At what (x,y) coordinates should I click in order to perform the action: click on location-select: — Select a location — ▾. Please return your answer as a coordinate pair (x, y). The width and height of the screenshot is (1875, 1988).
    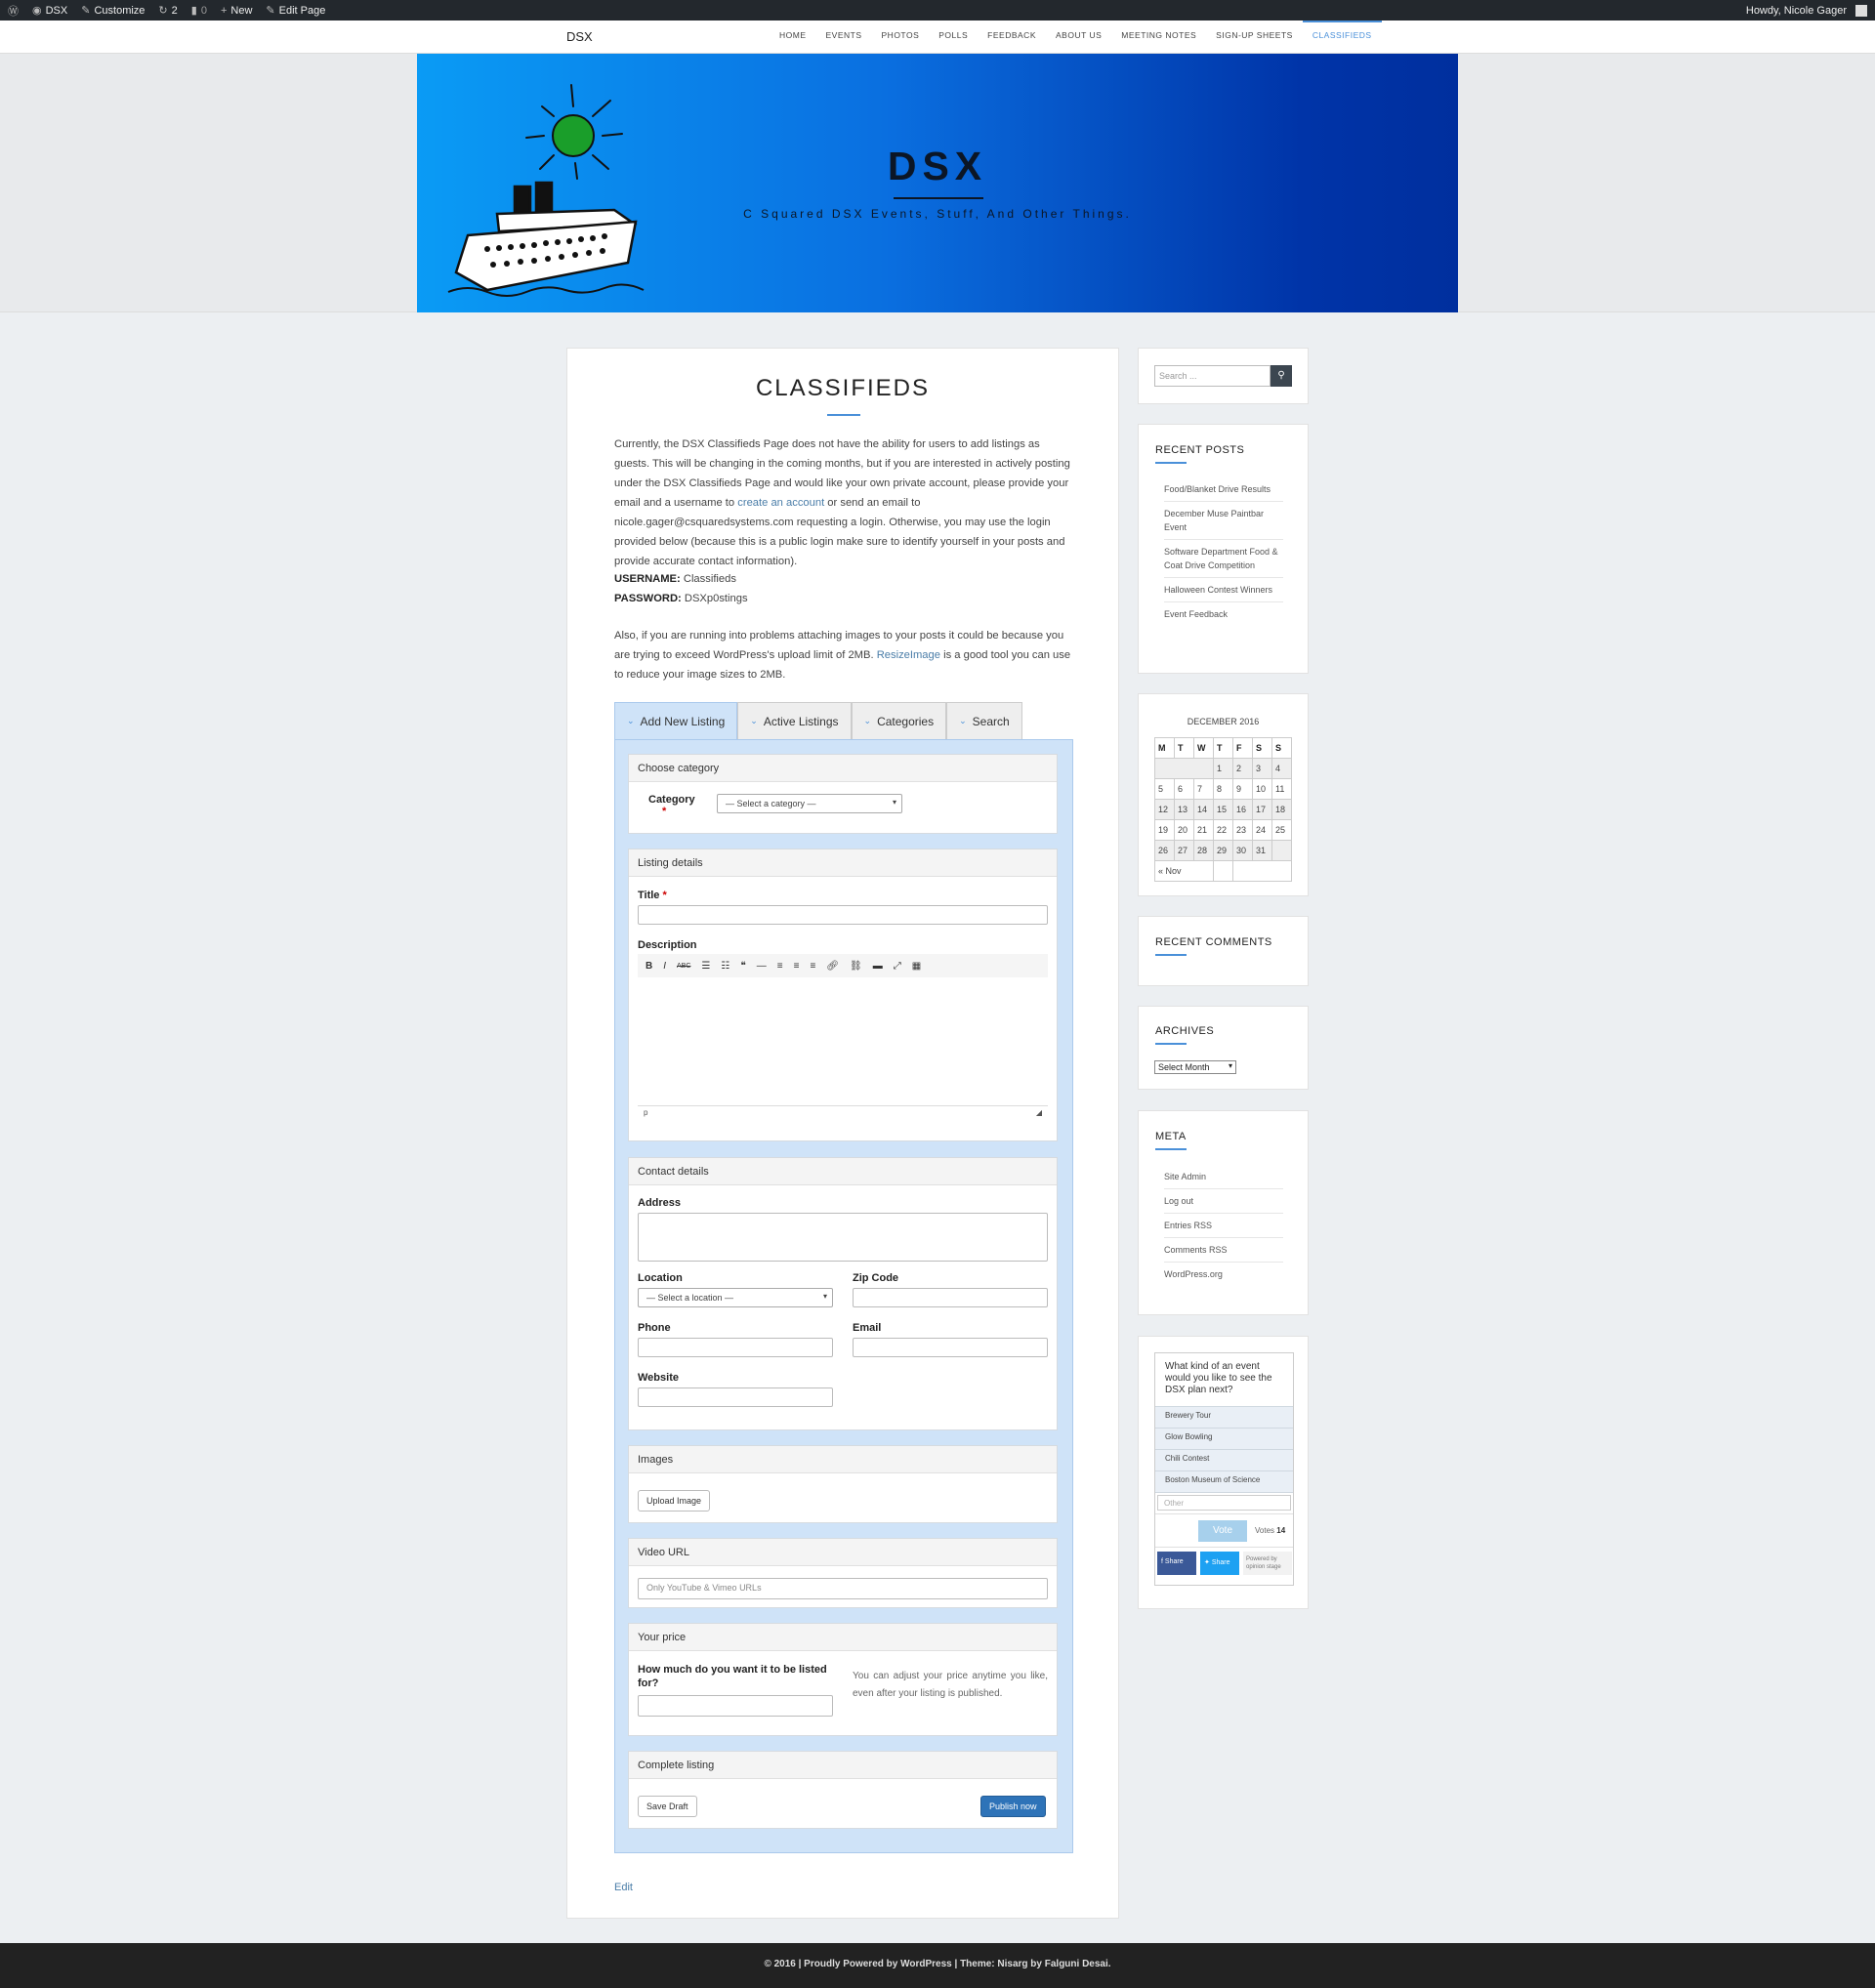
    Looking at the image, I should click on (735, 1297).